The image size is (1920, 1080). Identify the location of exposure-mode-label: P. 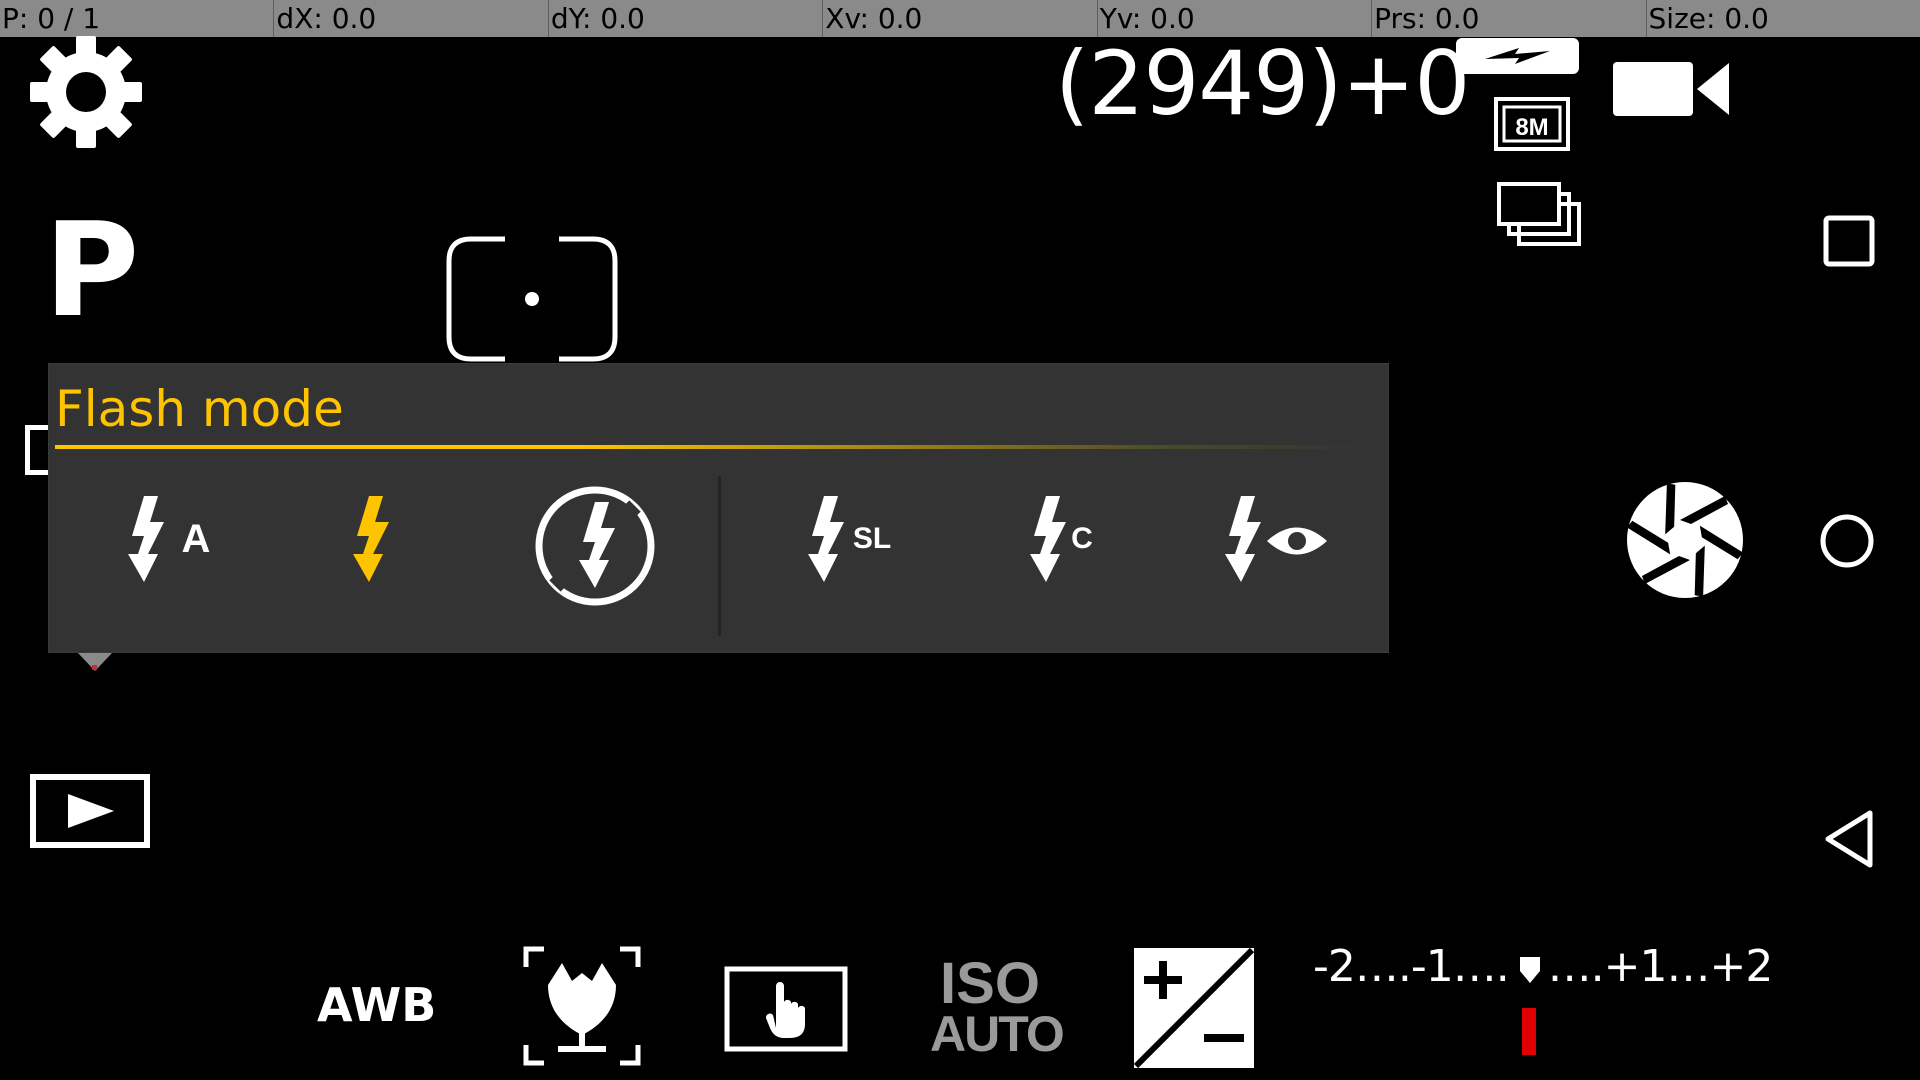
(91, 270).